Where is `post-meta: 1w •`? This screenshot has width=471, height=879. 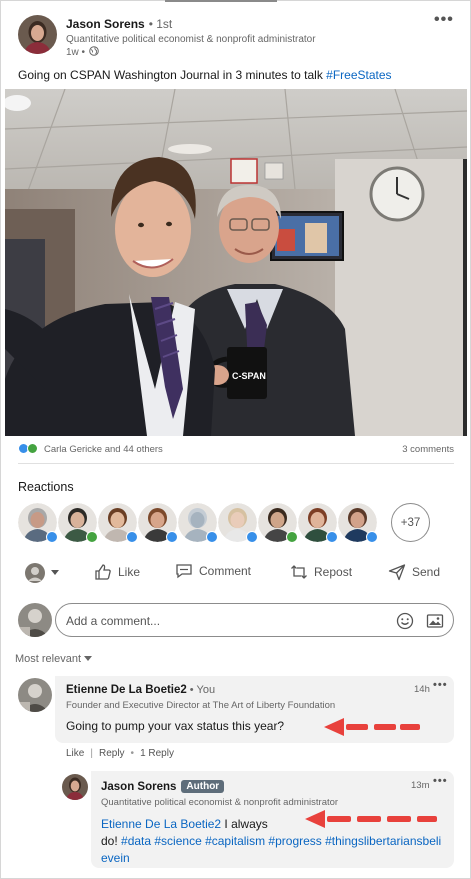 post-meta: 1w • is located at coordinates (82, 52).